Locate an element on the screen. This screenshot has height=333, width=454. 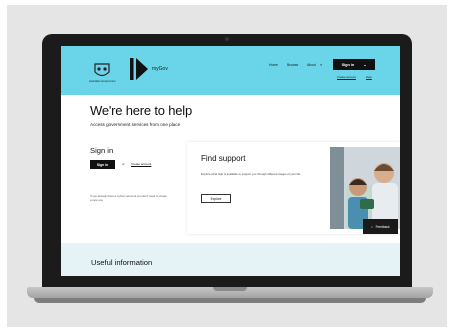
chat-icon: ▪ is located at coordinates (372, 226).